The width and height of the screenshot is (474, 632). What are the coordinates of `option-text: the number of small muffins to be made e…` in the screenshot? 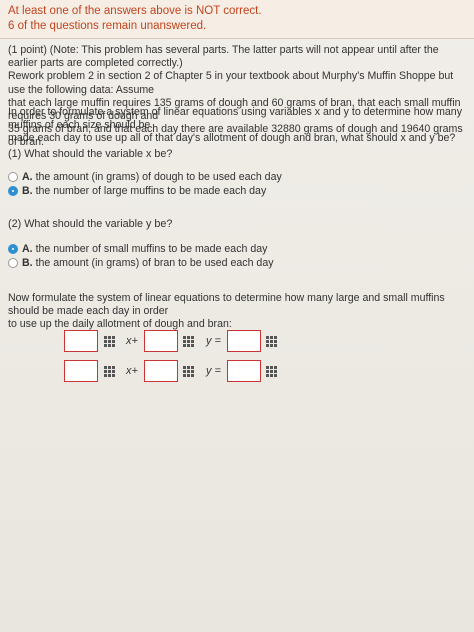 It's located at (151, 249).